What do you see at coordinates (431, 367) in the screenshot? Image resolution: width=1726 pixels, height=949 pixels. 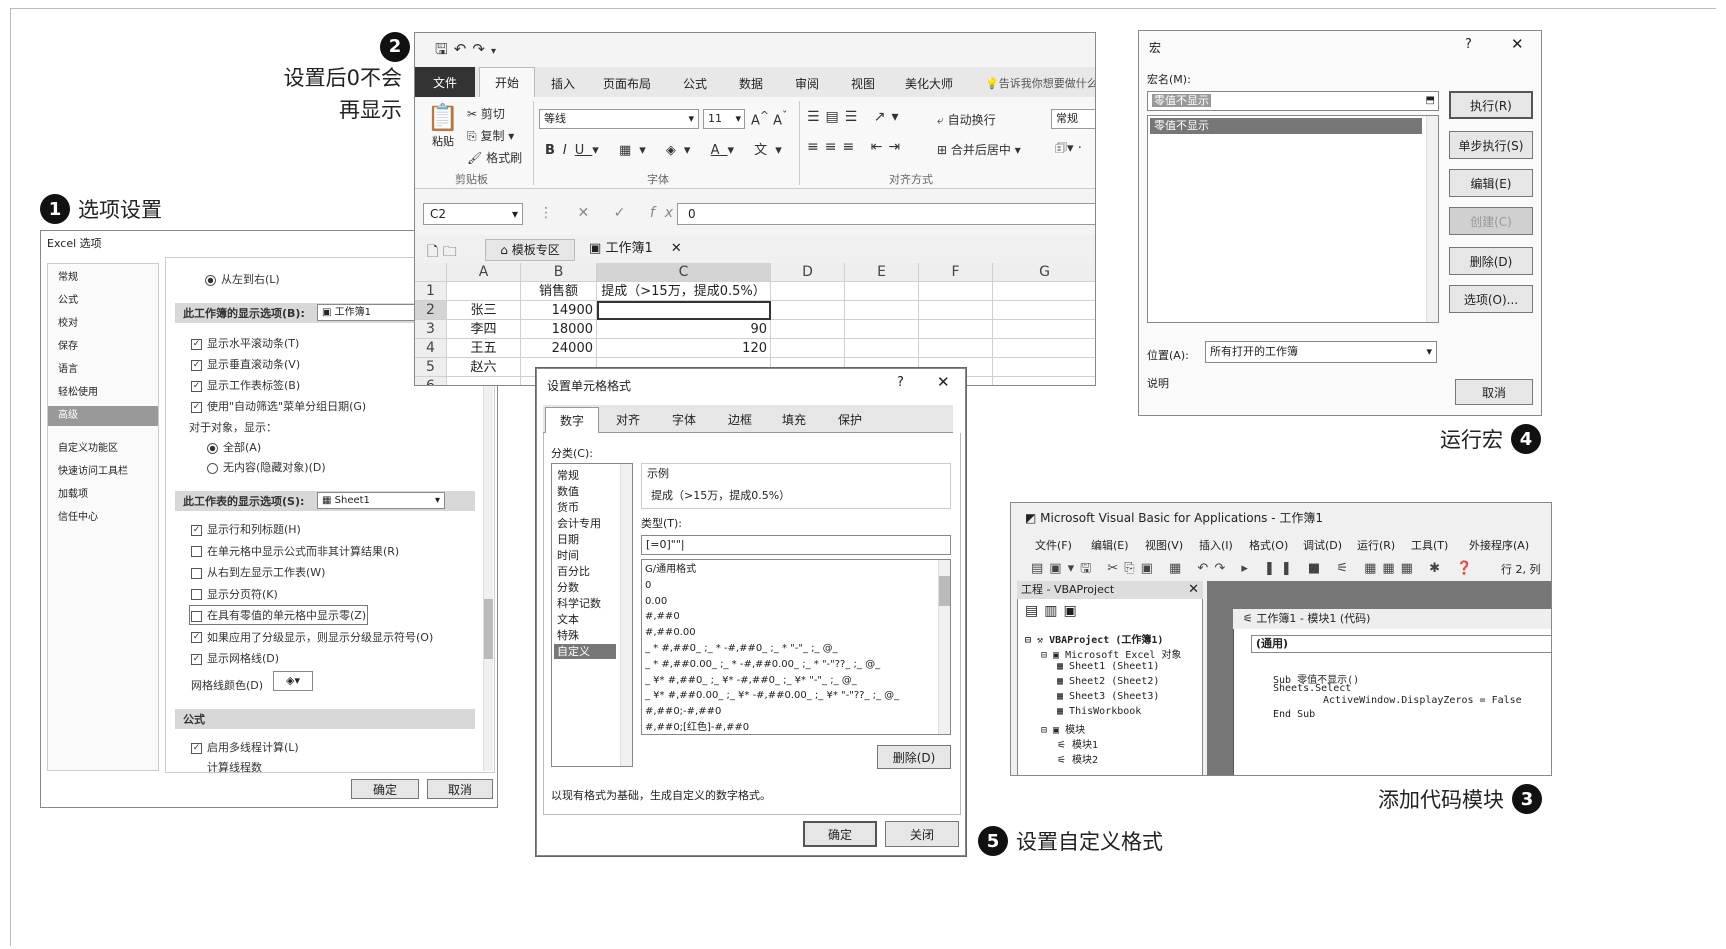 I see `row-header: 5` at bounding box center [431, 367].